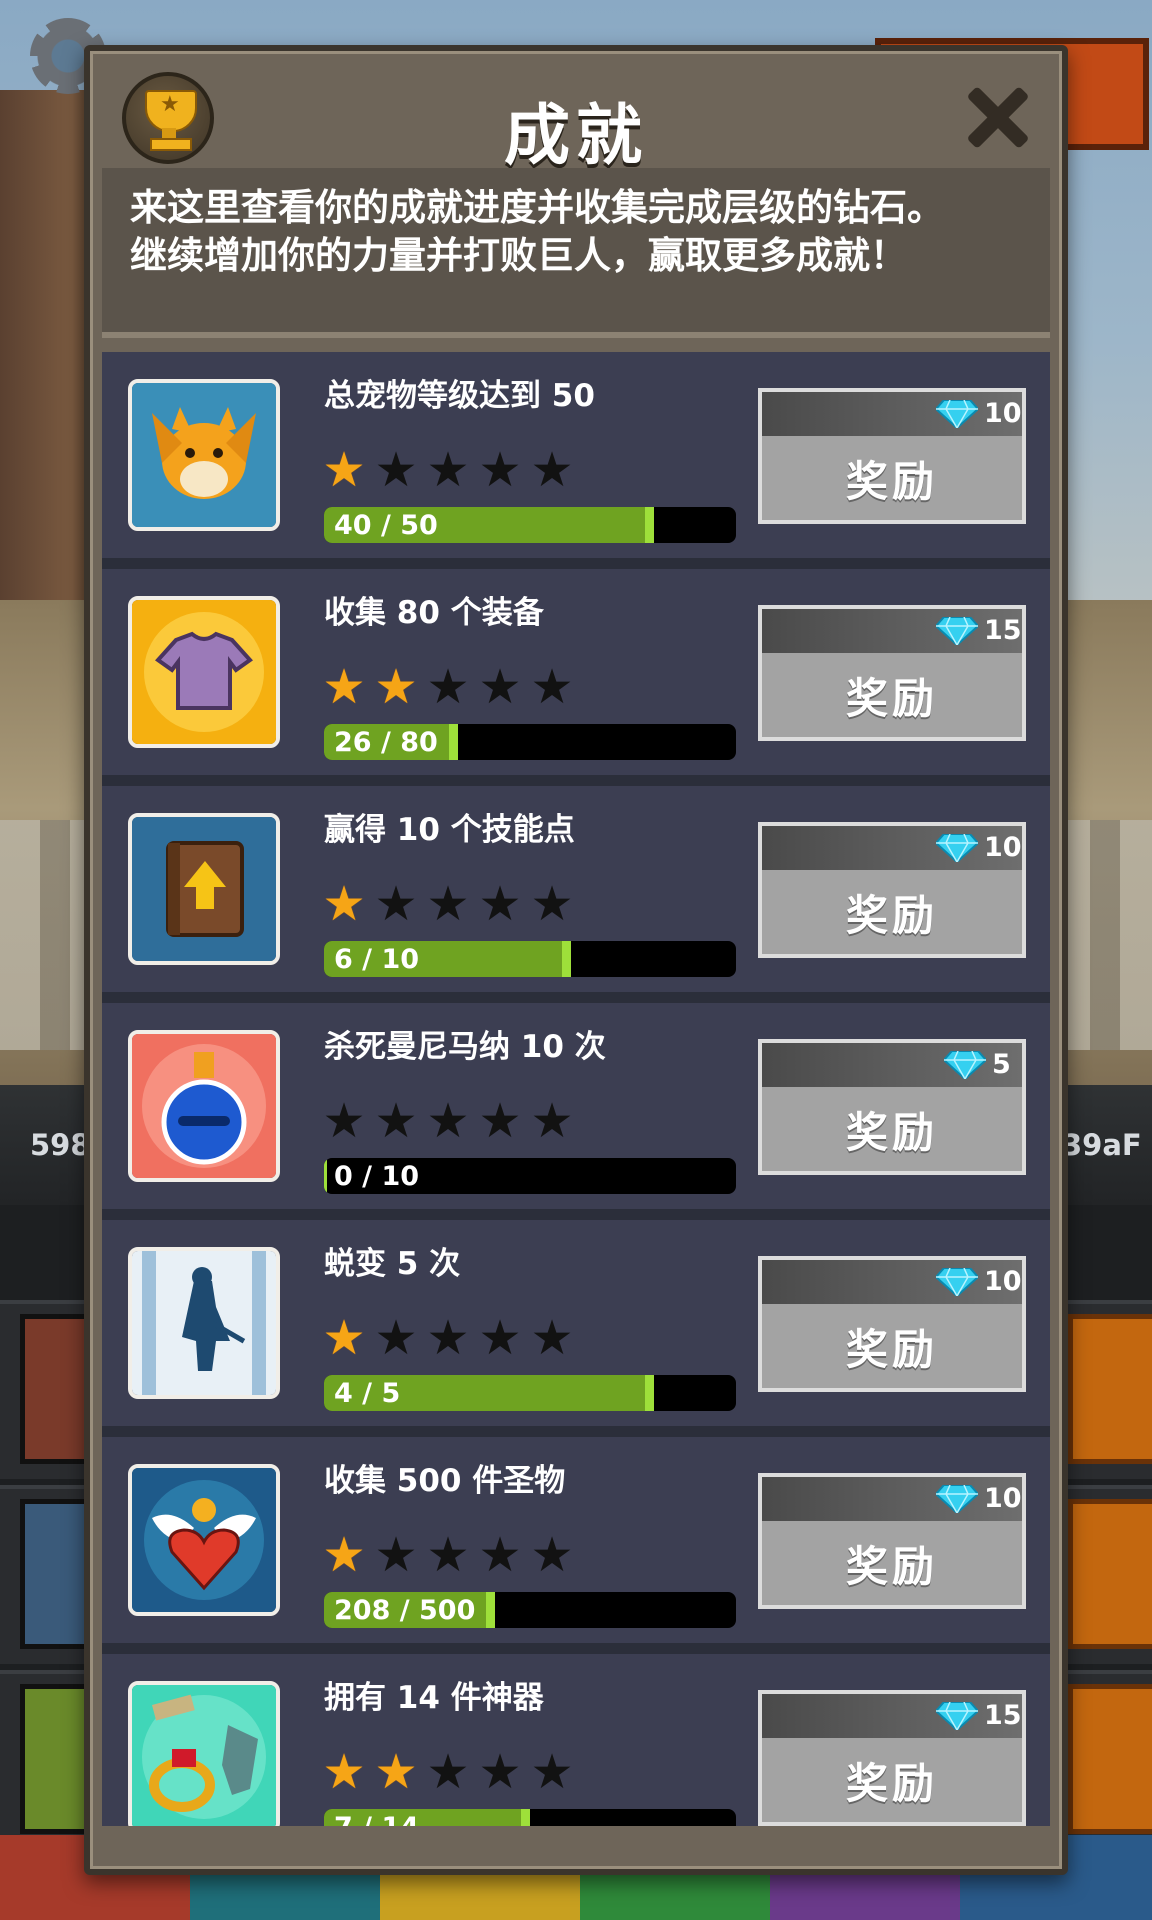 The image size is (1152, 1920). What do you see at coordinates (386, 742) in the screenshot?
I see `progress-text: 26 / 80` at bounding box center [386, 742].